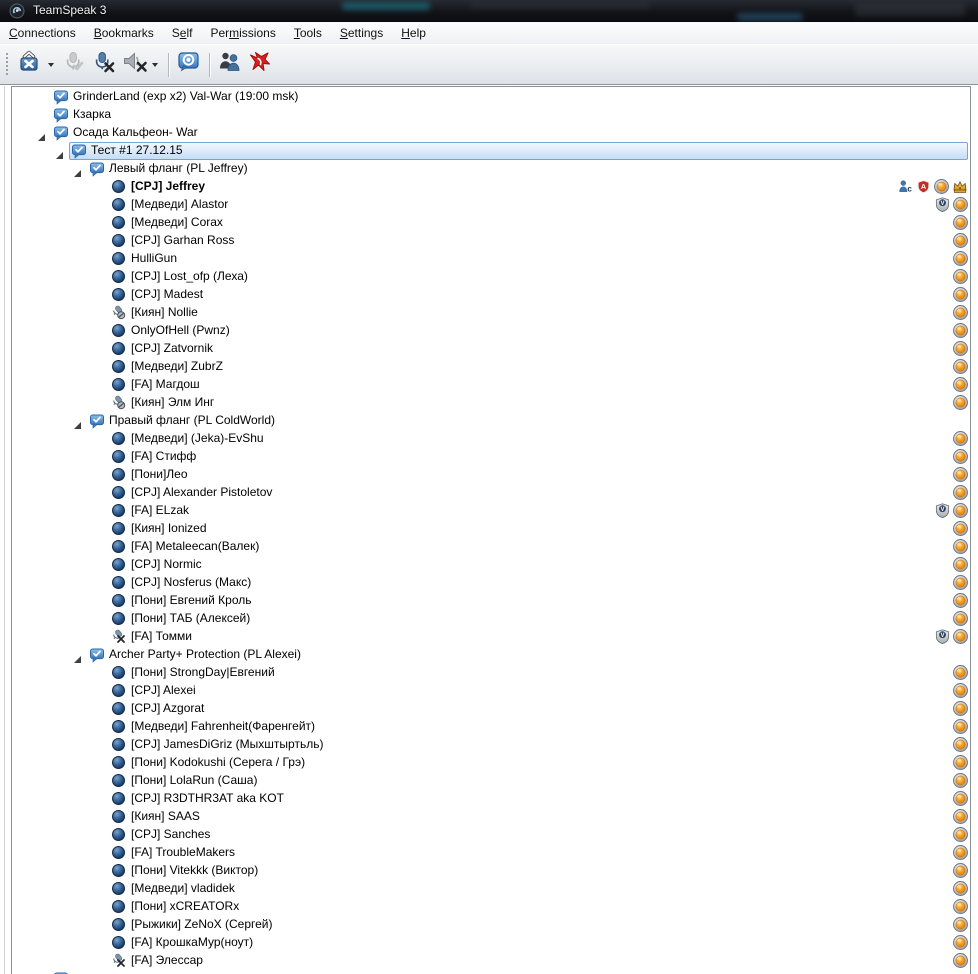 This screenshot has width=978, height=974. I want to click on client-row: [Пони] Евгений Кроль, so click(491, 601).